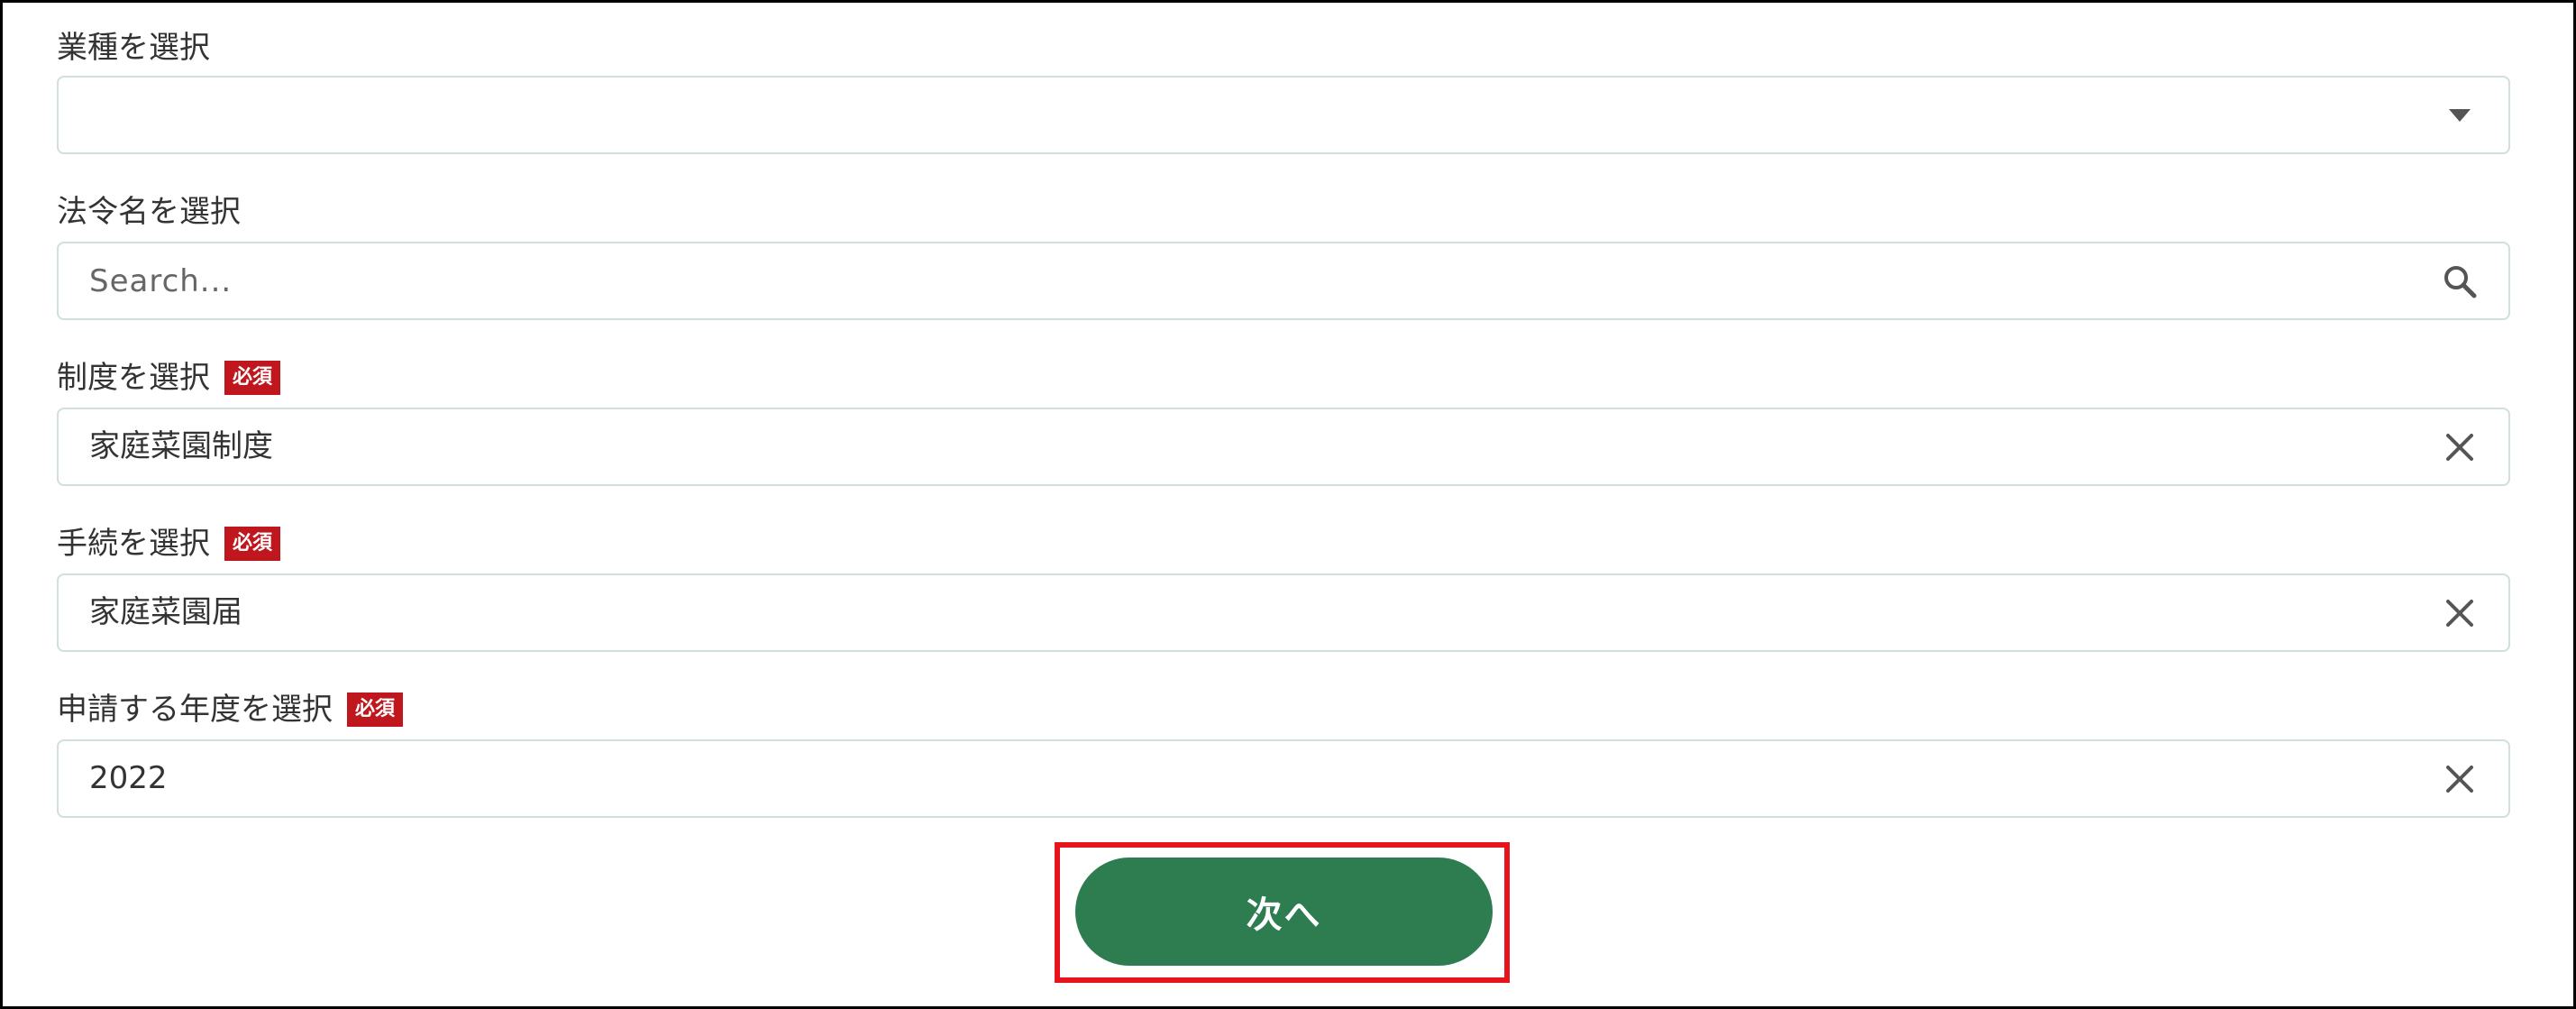 Image resolution: width=2576 pixels, height=1009 pixels. I want to click on fiscal-year-select: 2022, so click(1283, 778).